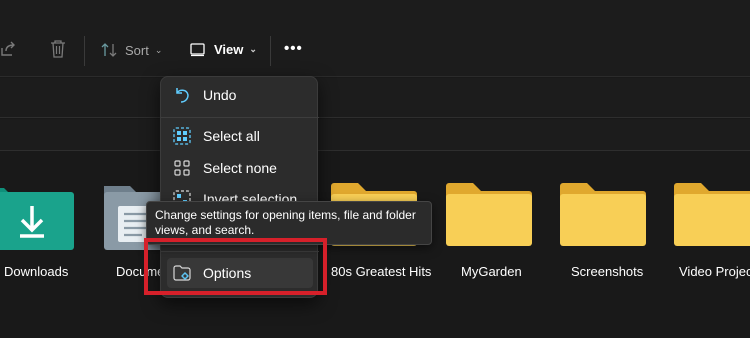  I want to click on highlight-box, so click(235, 266).